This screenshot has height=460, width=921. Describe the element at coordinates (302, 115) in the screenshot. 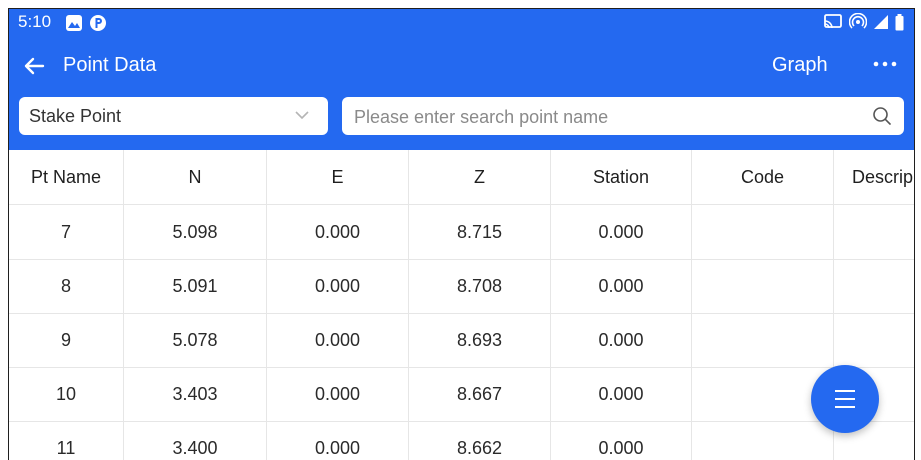

I see `chevron-down-icon` at that location.